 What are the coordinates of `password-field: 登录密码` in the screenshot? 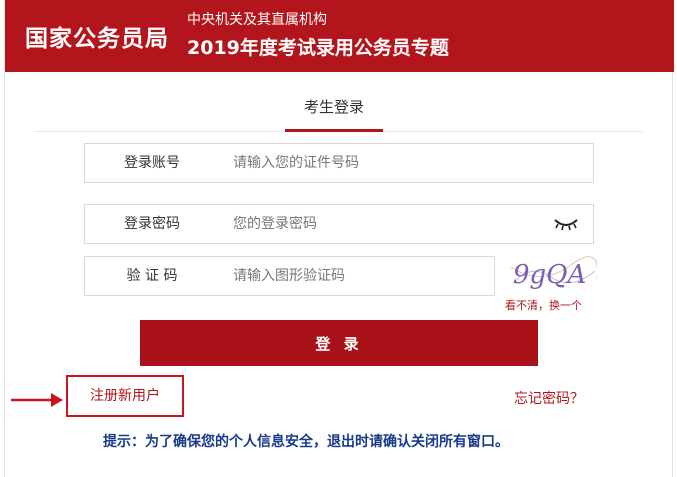 It's located at (339, 224).